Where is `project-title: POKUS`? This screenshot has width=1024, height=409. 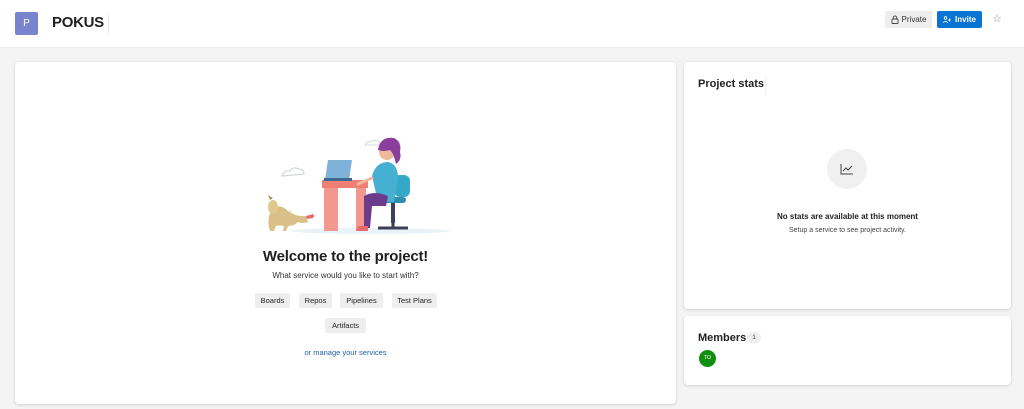
project-title: POKUS is located at coordinates (78, 22).